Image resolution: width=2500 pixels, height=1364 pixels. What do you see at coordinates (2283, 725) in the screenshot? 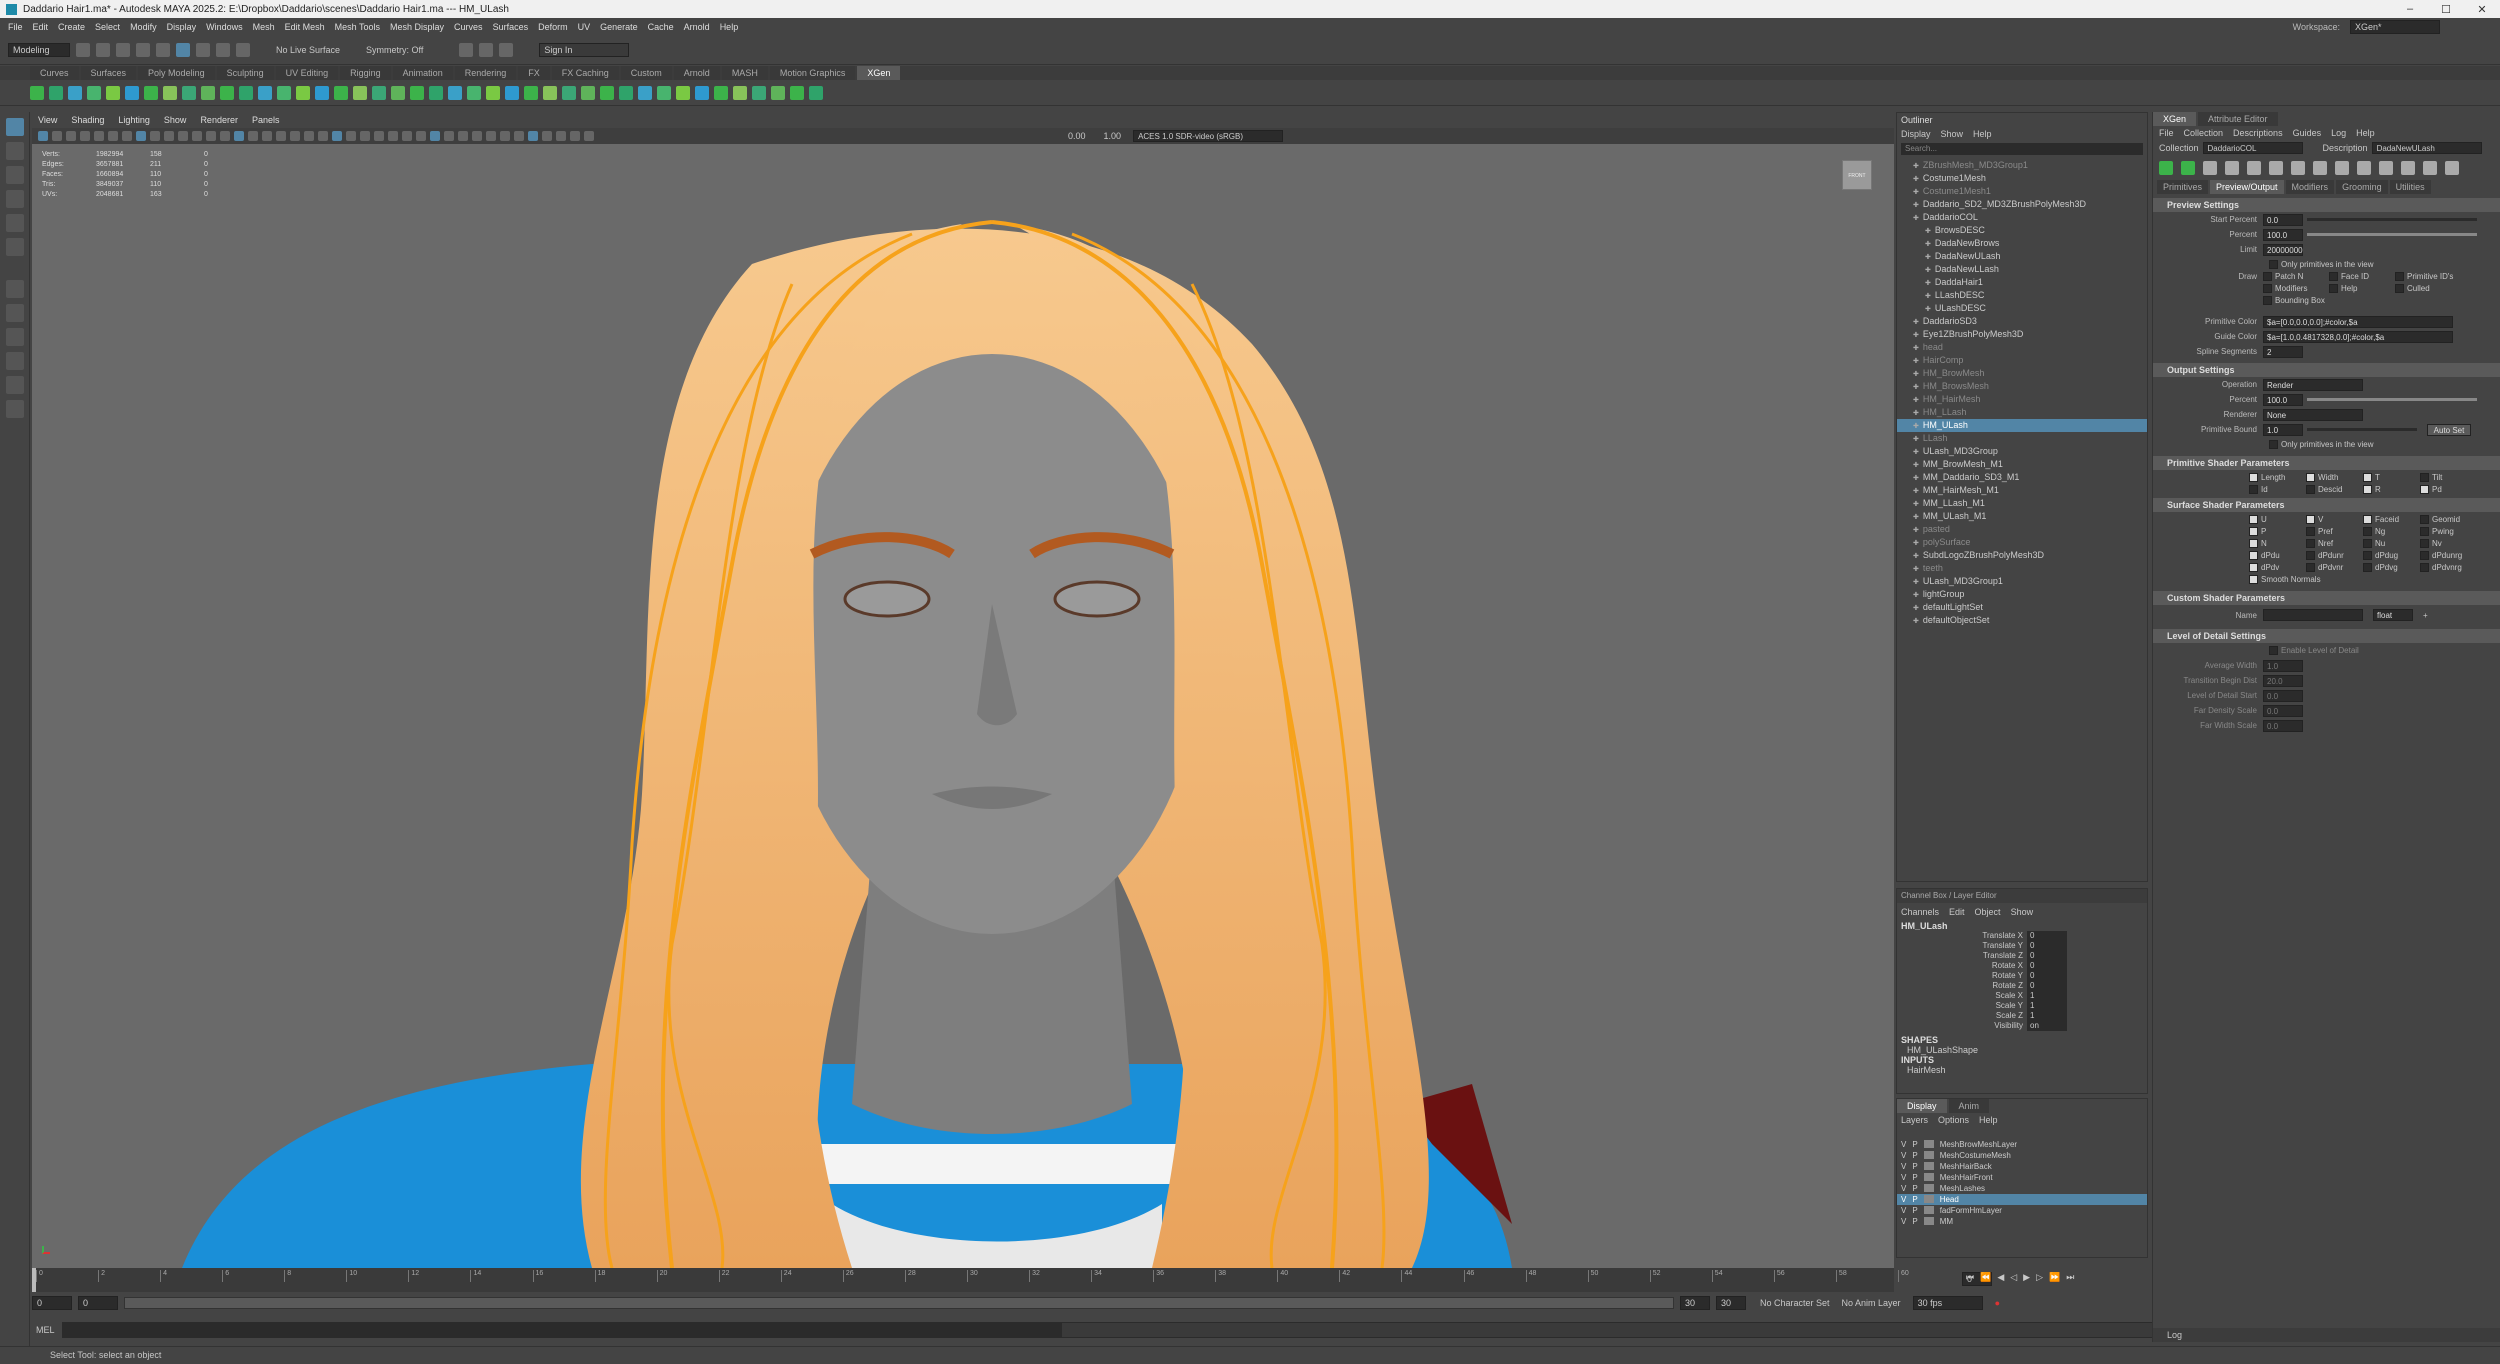
I see `lod-field: 0.0` at bounding box center [2283, 725].